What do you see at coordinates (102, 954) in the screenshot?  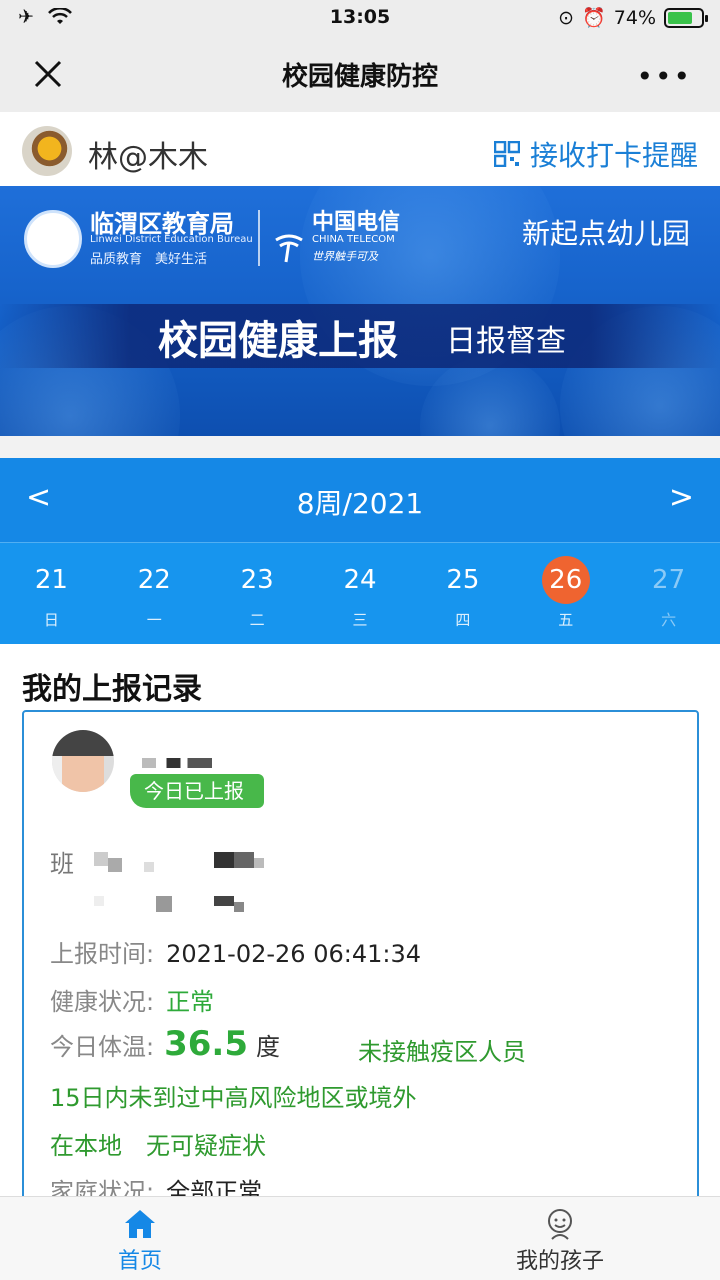 I see `report-time-label: 上报时间:` at bounding box center [102, 954].